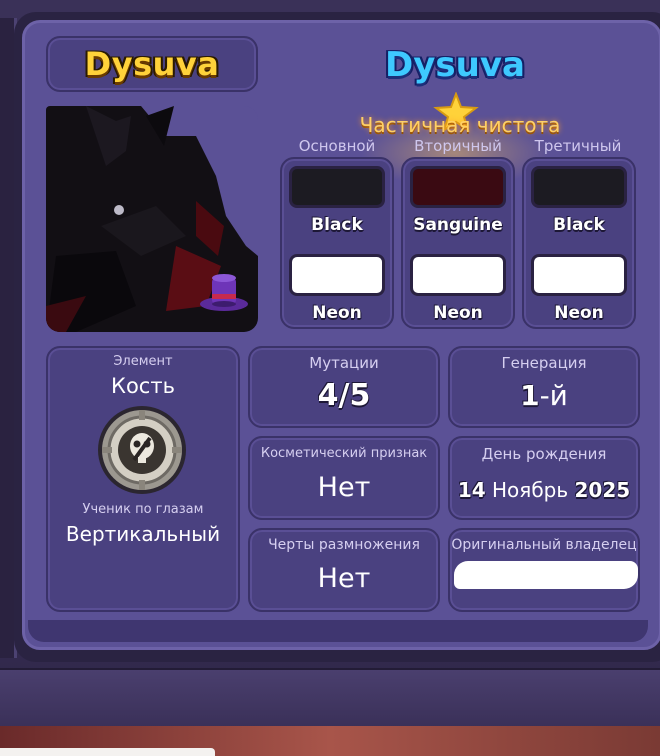 This screenshot has width=660, height=756. I want to click on birthday-label: День рождения, so click(544, 454).